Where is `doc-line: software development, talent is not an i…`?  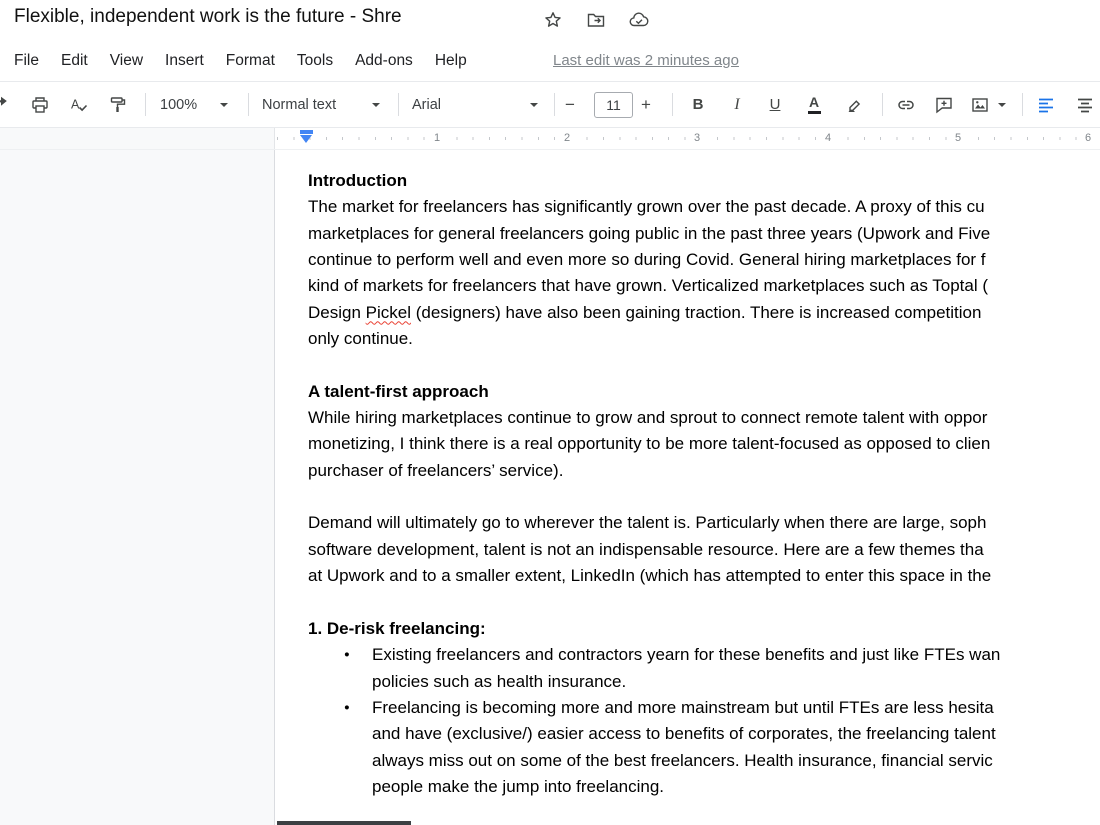 doc-line: software development, talent is not an i… is located at coordinates (646, 549).